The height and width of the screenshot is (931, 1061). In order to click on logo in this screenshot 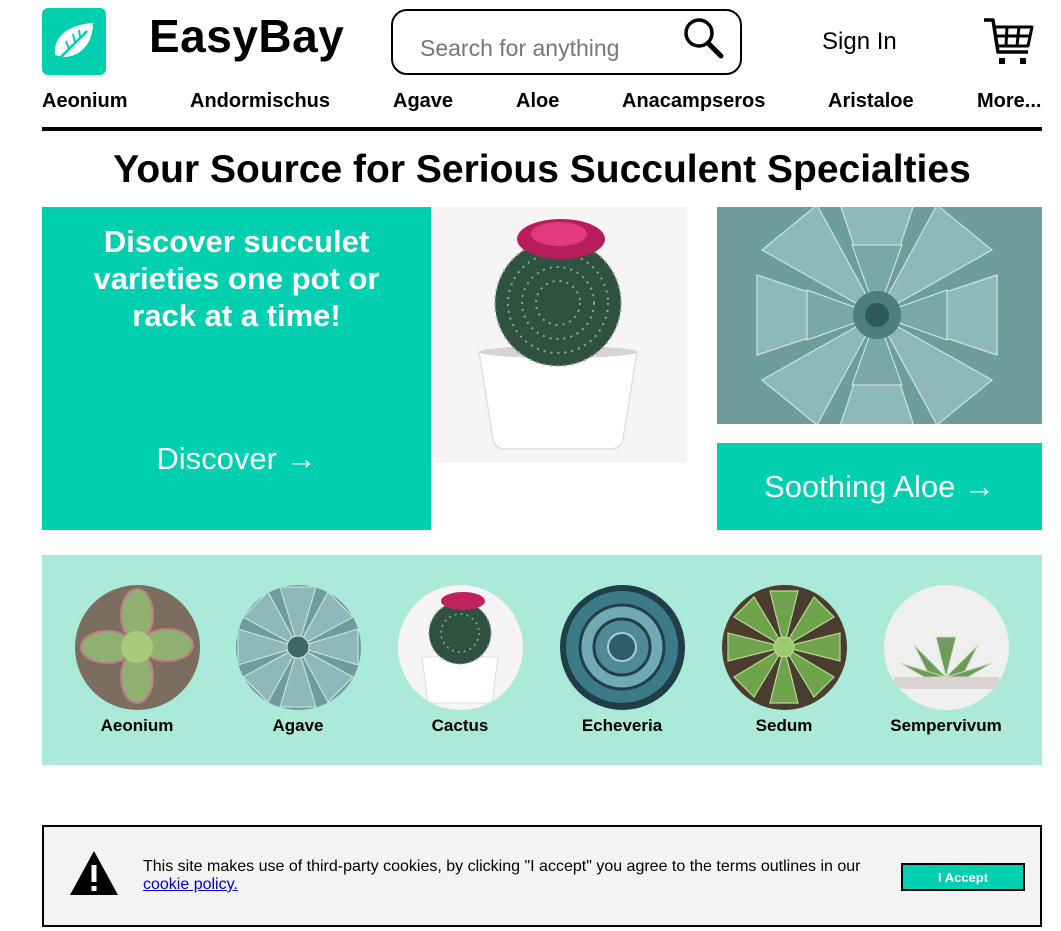, I will do `click(74, 41)`.